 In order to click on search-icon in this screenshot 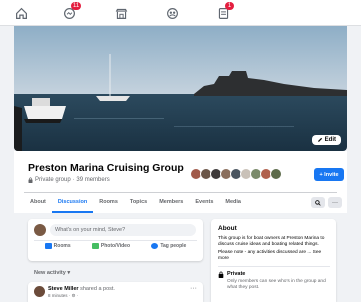, I will do `click(318, 202)`.